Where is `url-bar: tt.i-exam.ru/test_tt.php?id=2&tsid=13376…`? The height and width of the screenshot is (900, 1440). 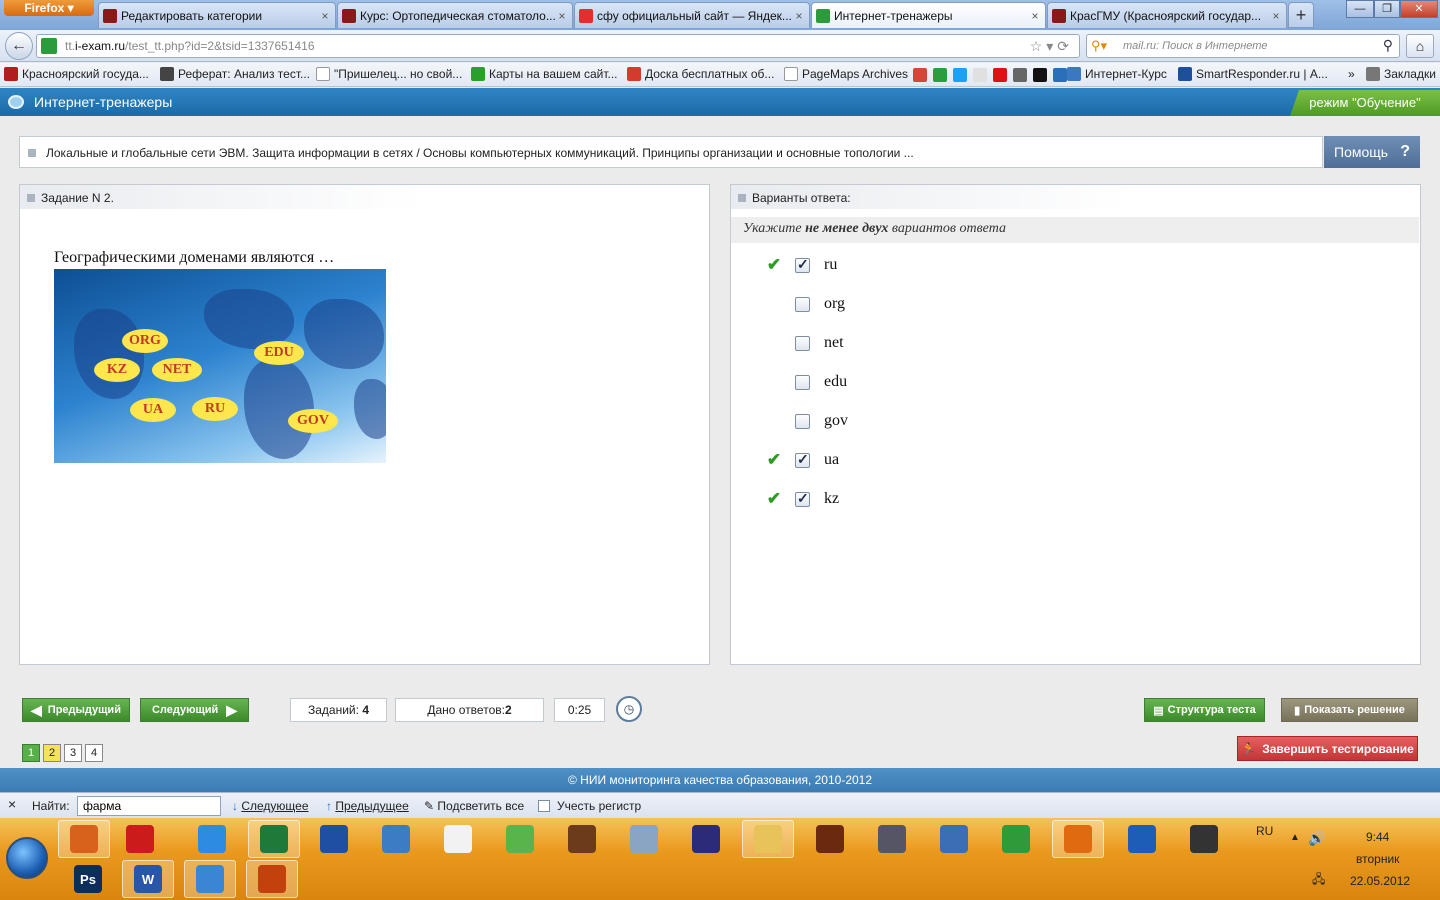 url-bar: tt.i-exam.ru/test_tt.php?id=2&tsid=13376… is located at coordinates (558, 46).